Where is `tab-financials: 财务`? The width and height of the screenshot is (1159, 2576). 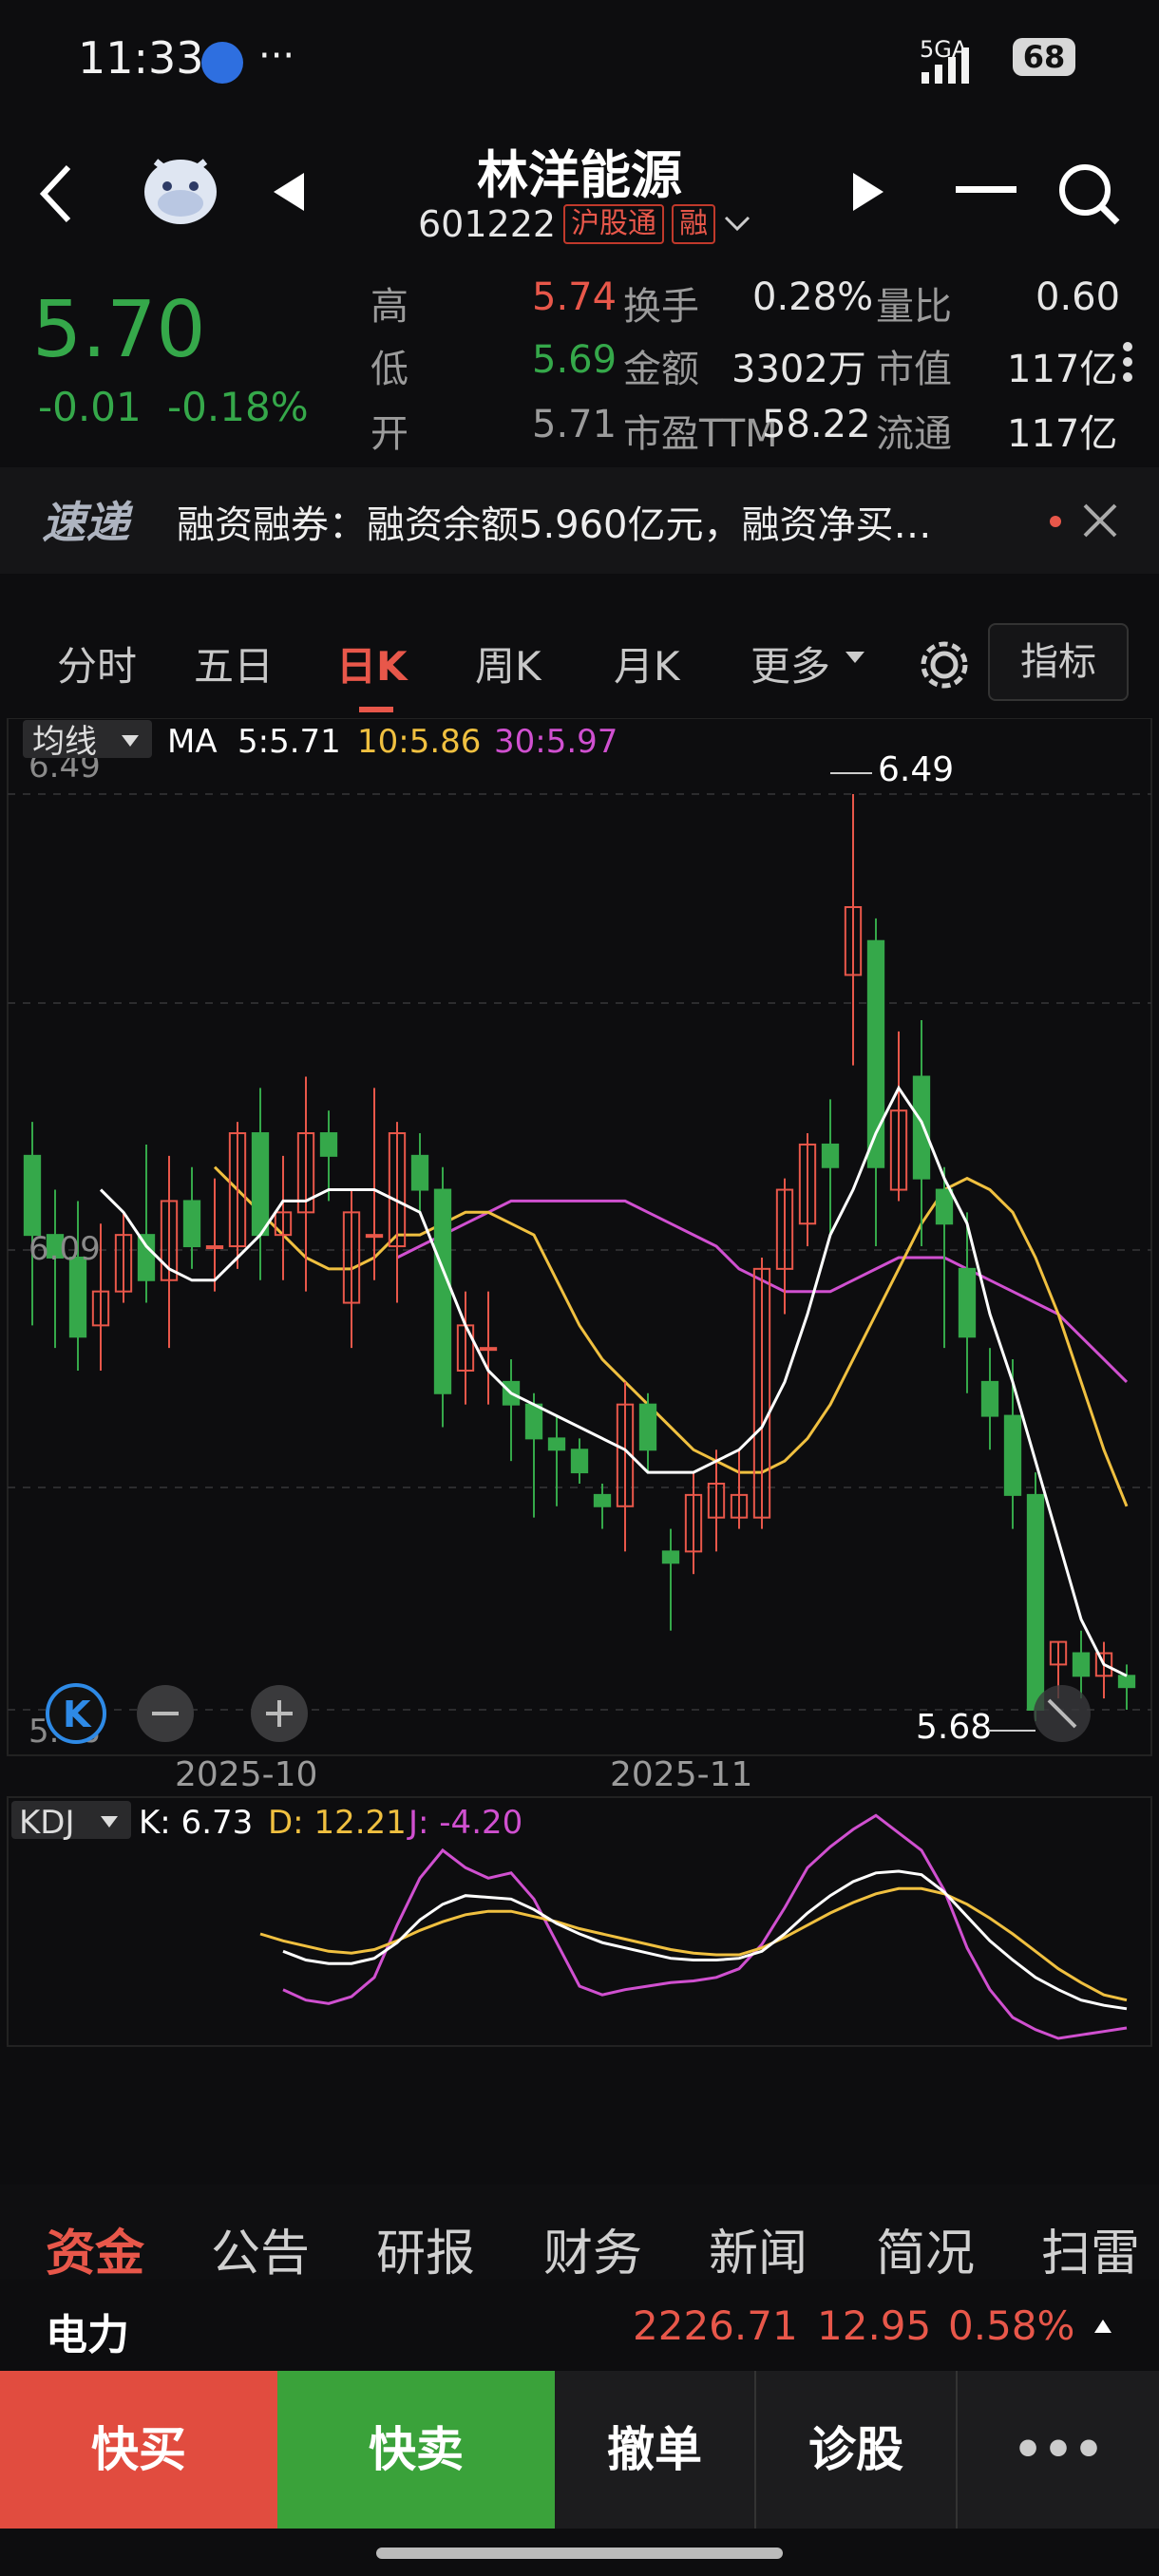 tab-financials: 财务 is located at coordinates (592, 2248).